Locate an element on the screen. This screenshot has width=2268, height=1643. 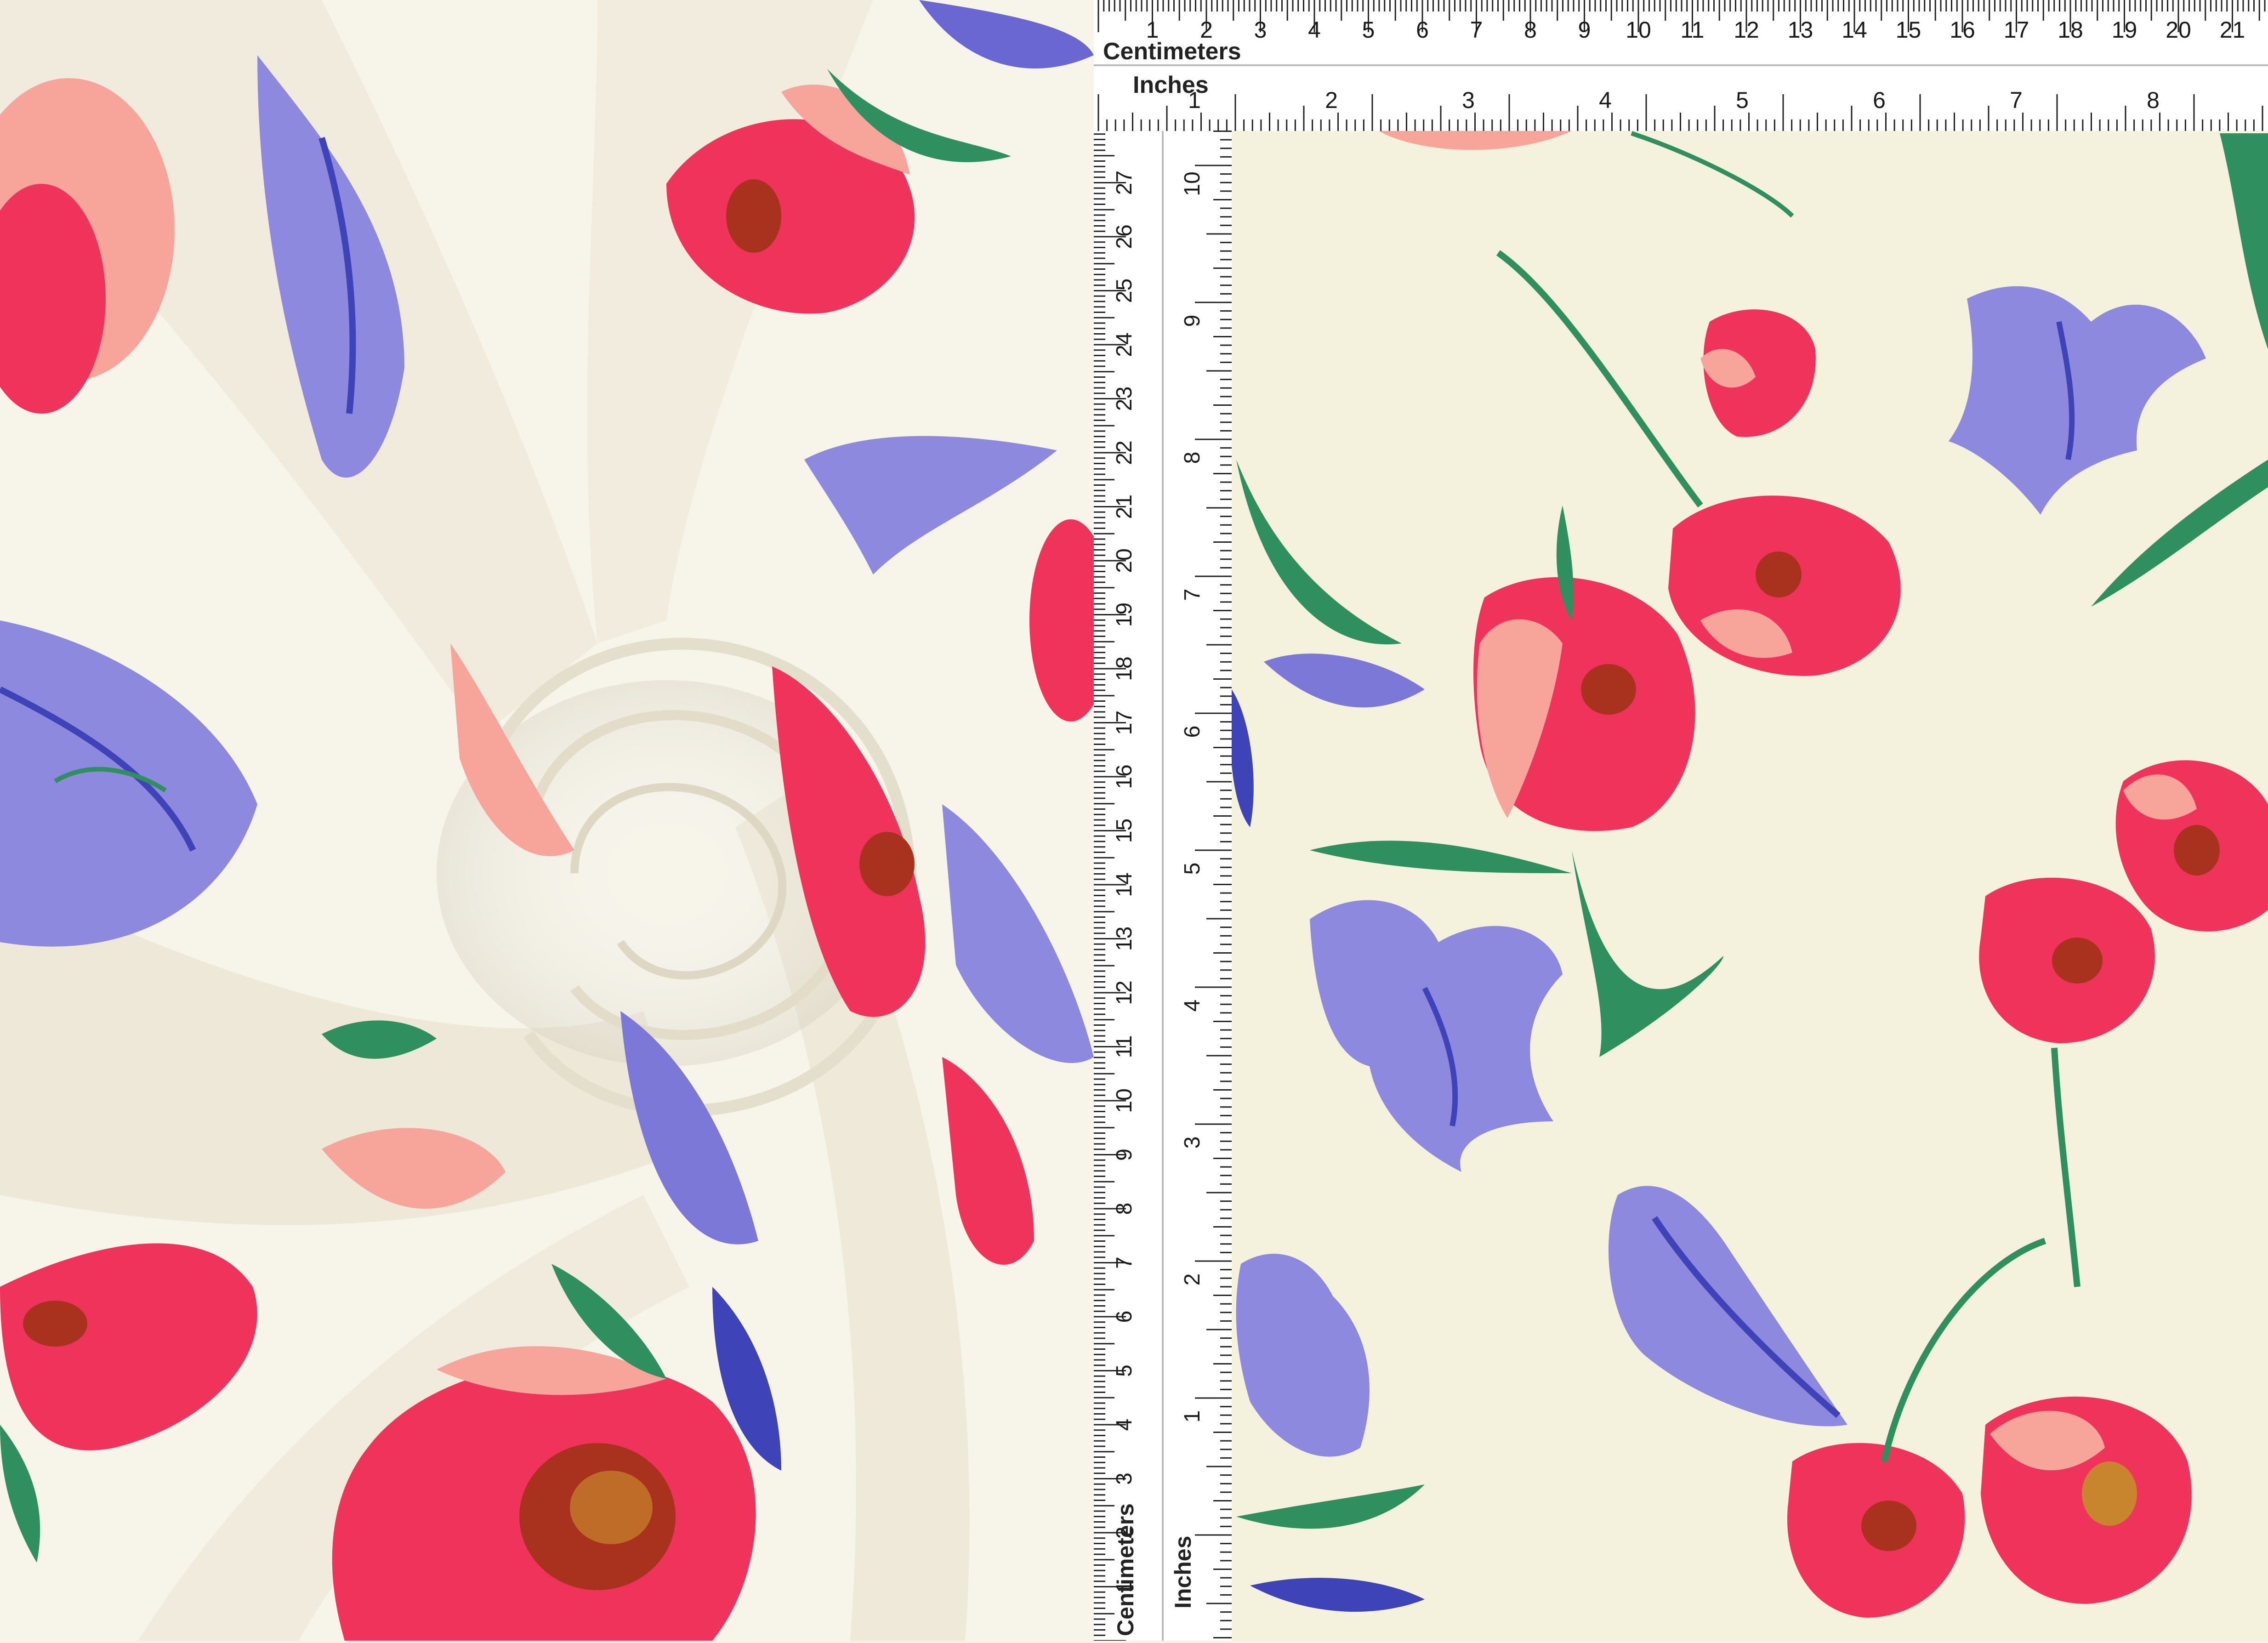
side-inches-label: Inches is located at coordinates (1183, 1572).